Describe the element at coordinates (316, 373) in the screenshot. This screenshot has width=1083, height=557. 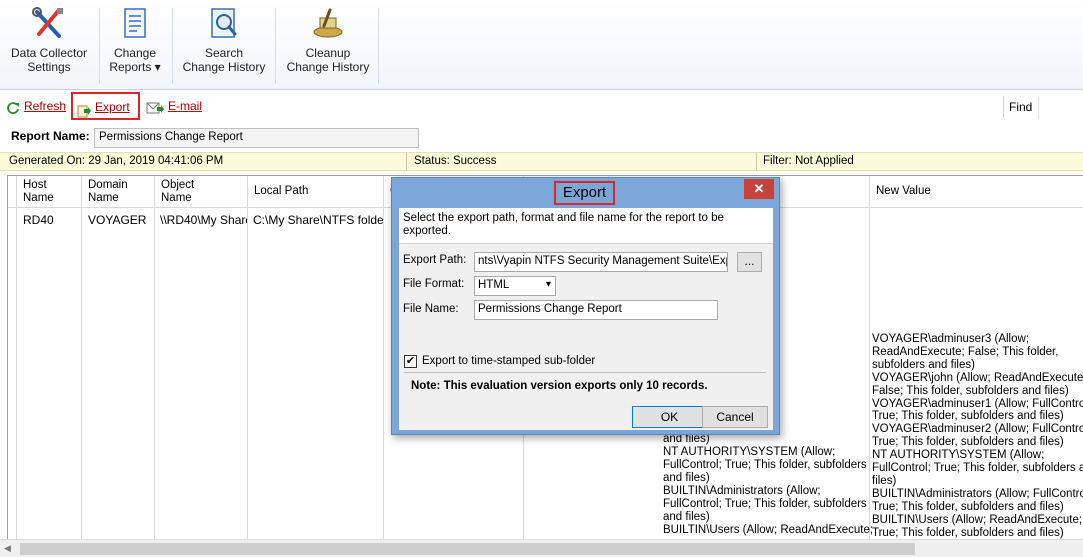
I see `column-local-path` at that location.